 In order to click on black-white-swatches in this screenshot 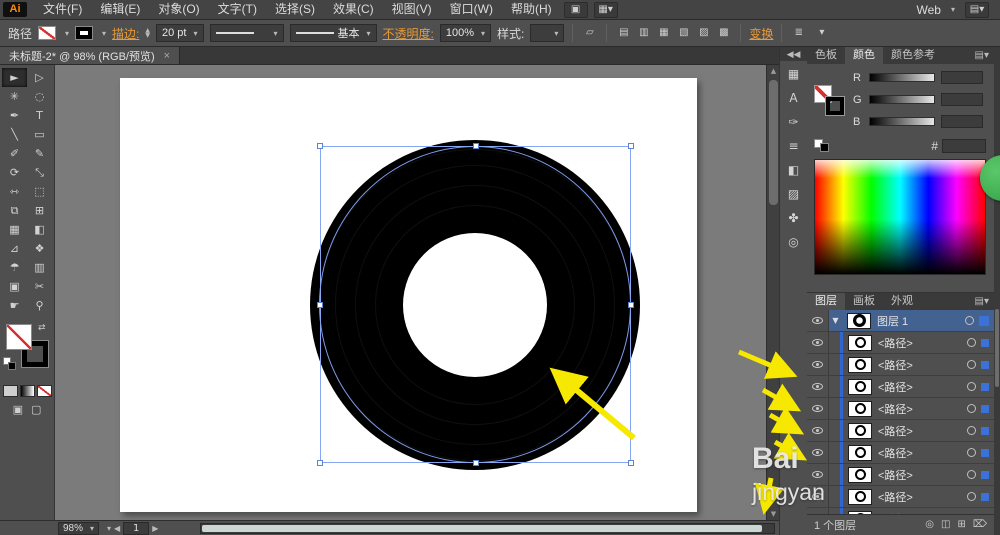, I will do `click(824, 146)`.